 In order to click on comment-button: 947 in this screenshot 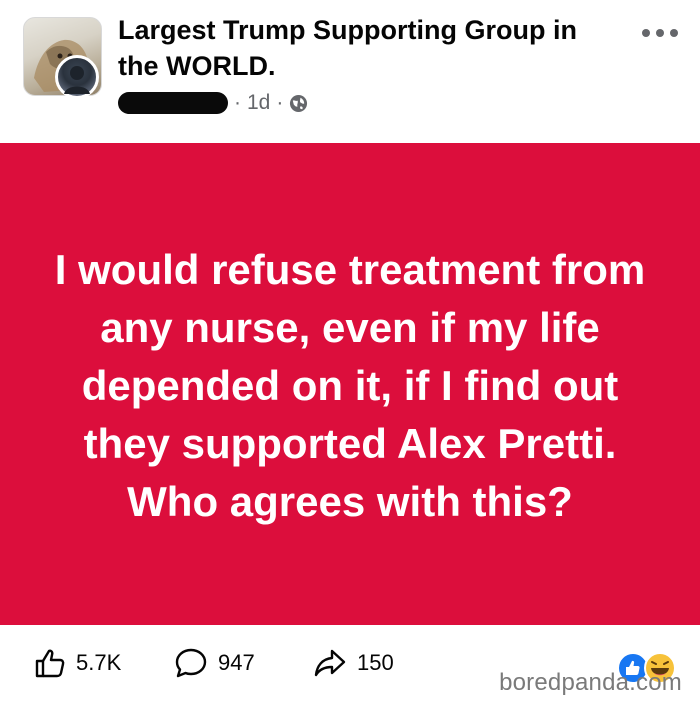, I will do `click(214, 663)`.